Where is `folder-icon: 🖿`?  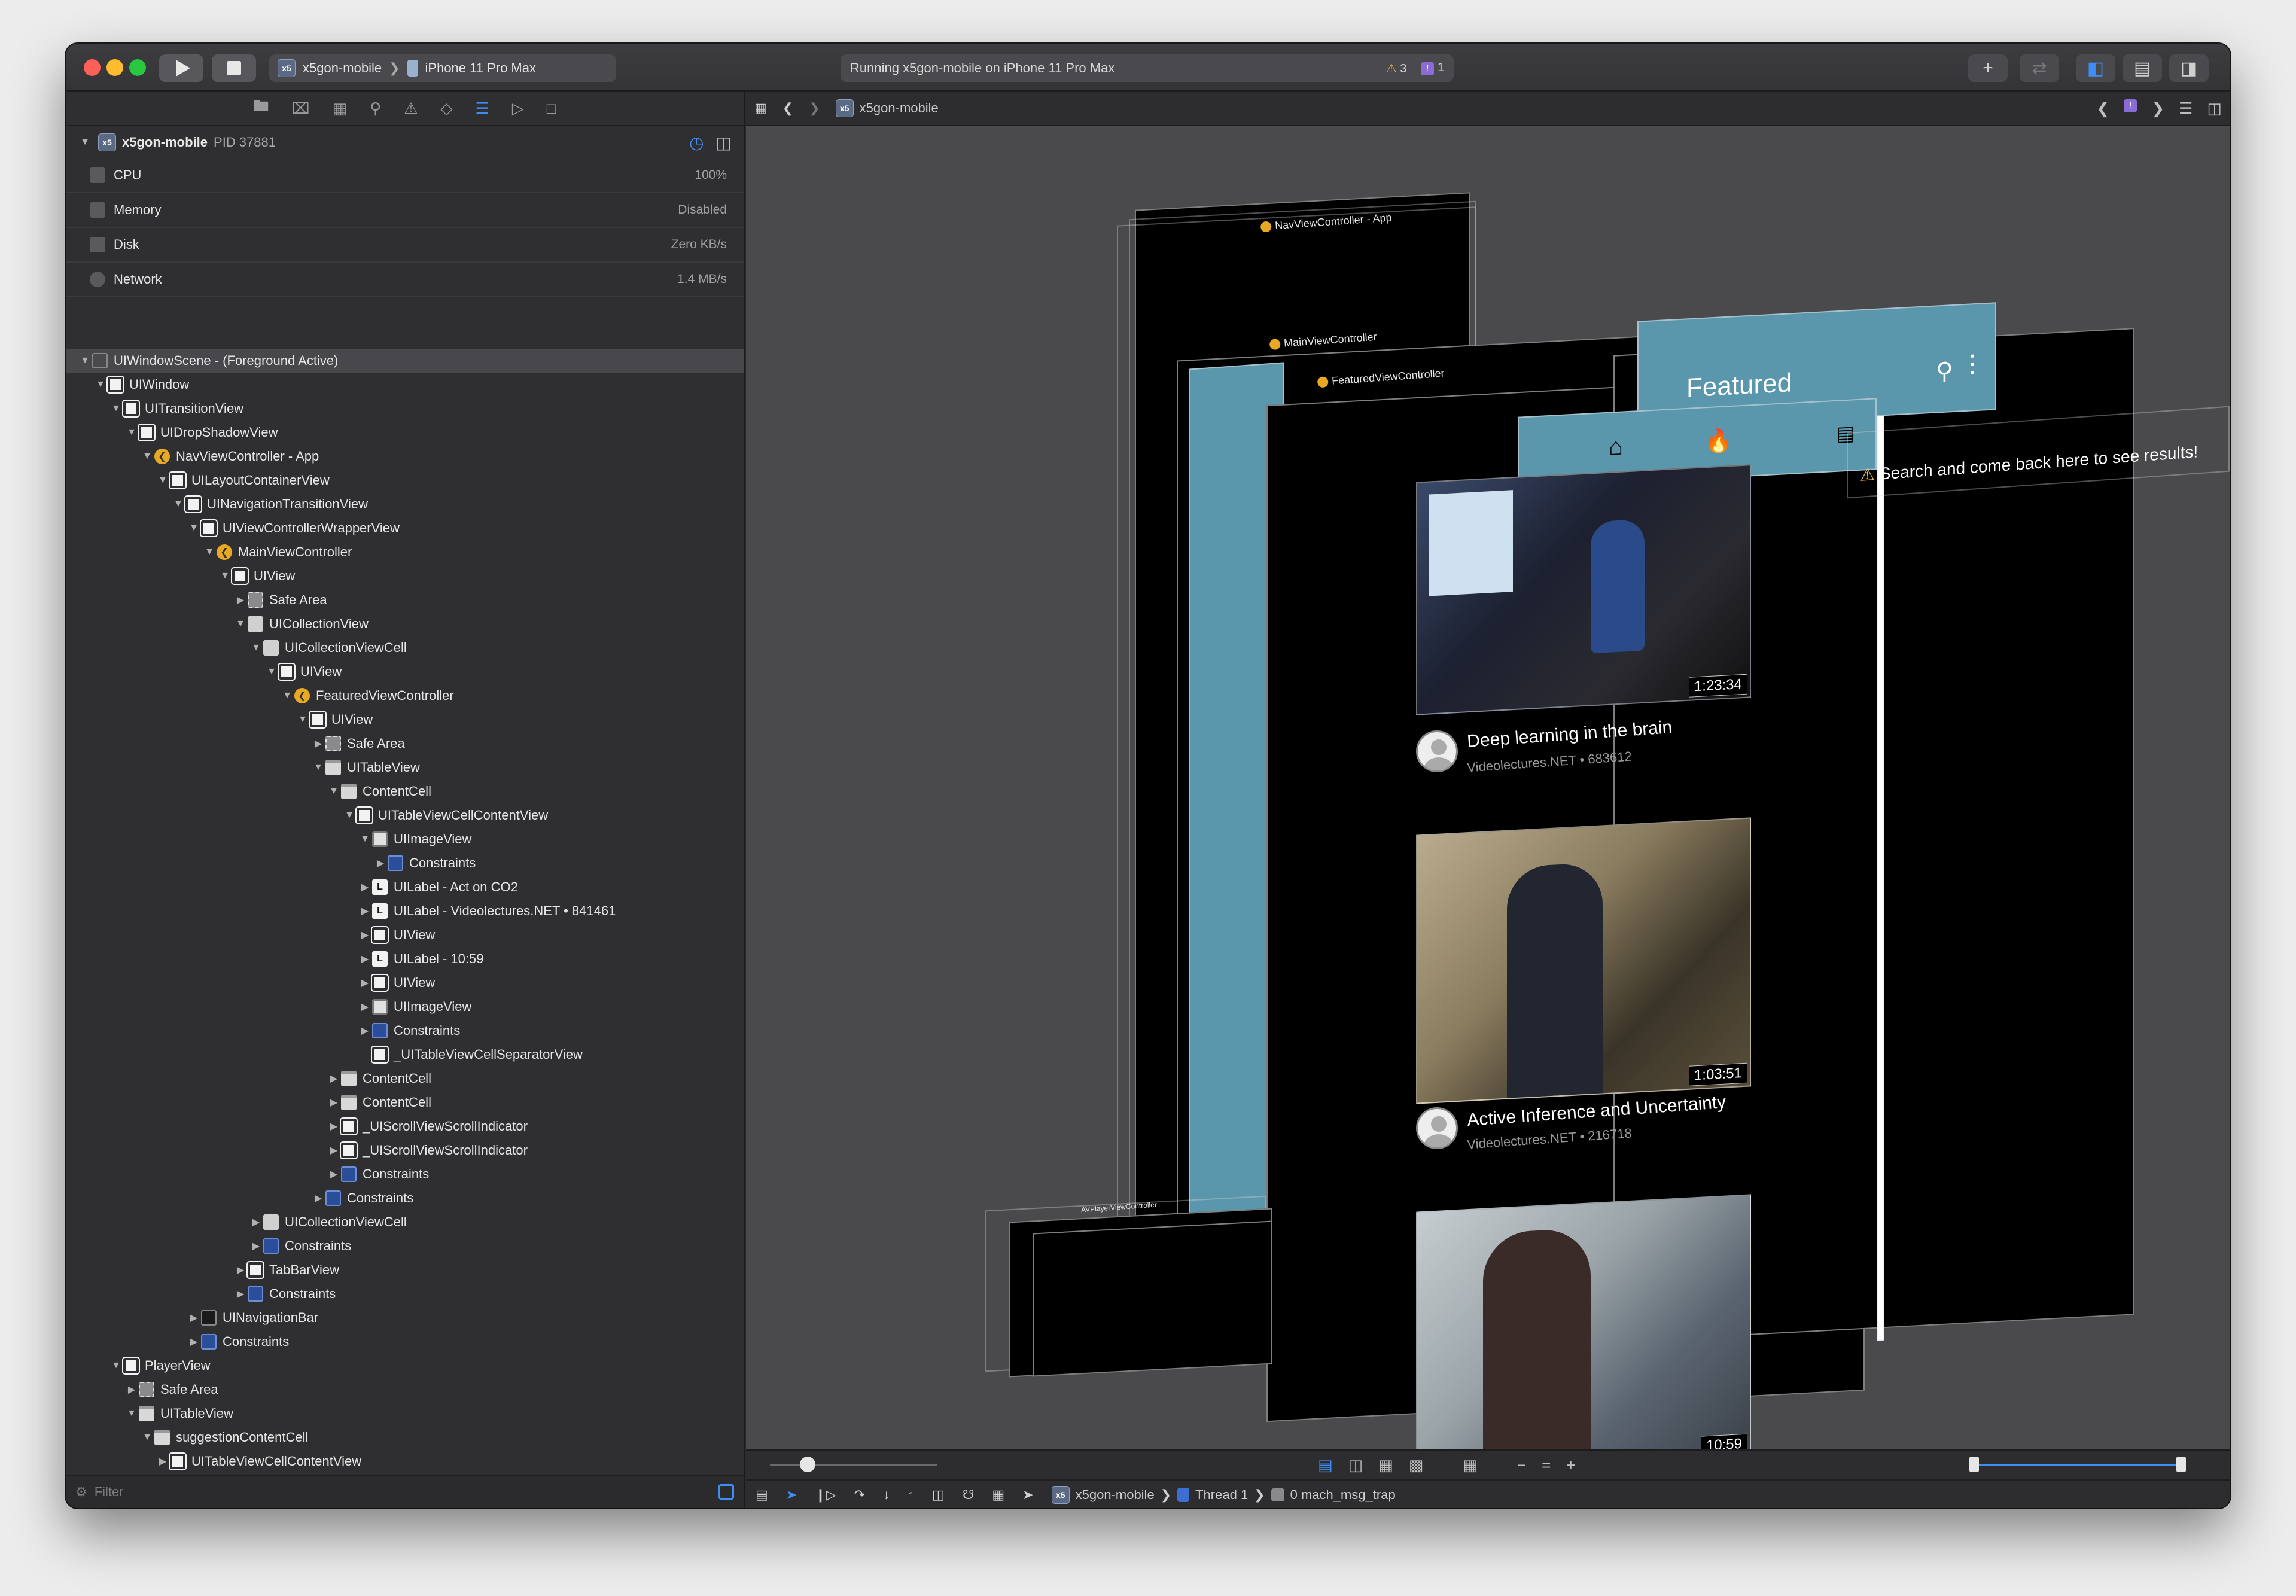
folder-icon: 🖿 is located at coordinates (261, 108).